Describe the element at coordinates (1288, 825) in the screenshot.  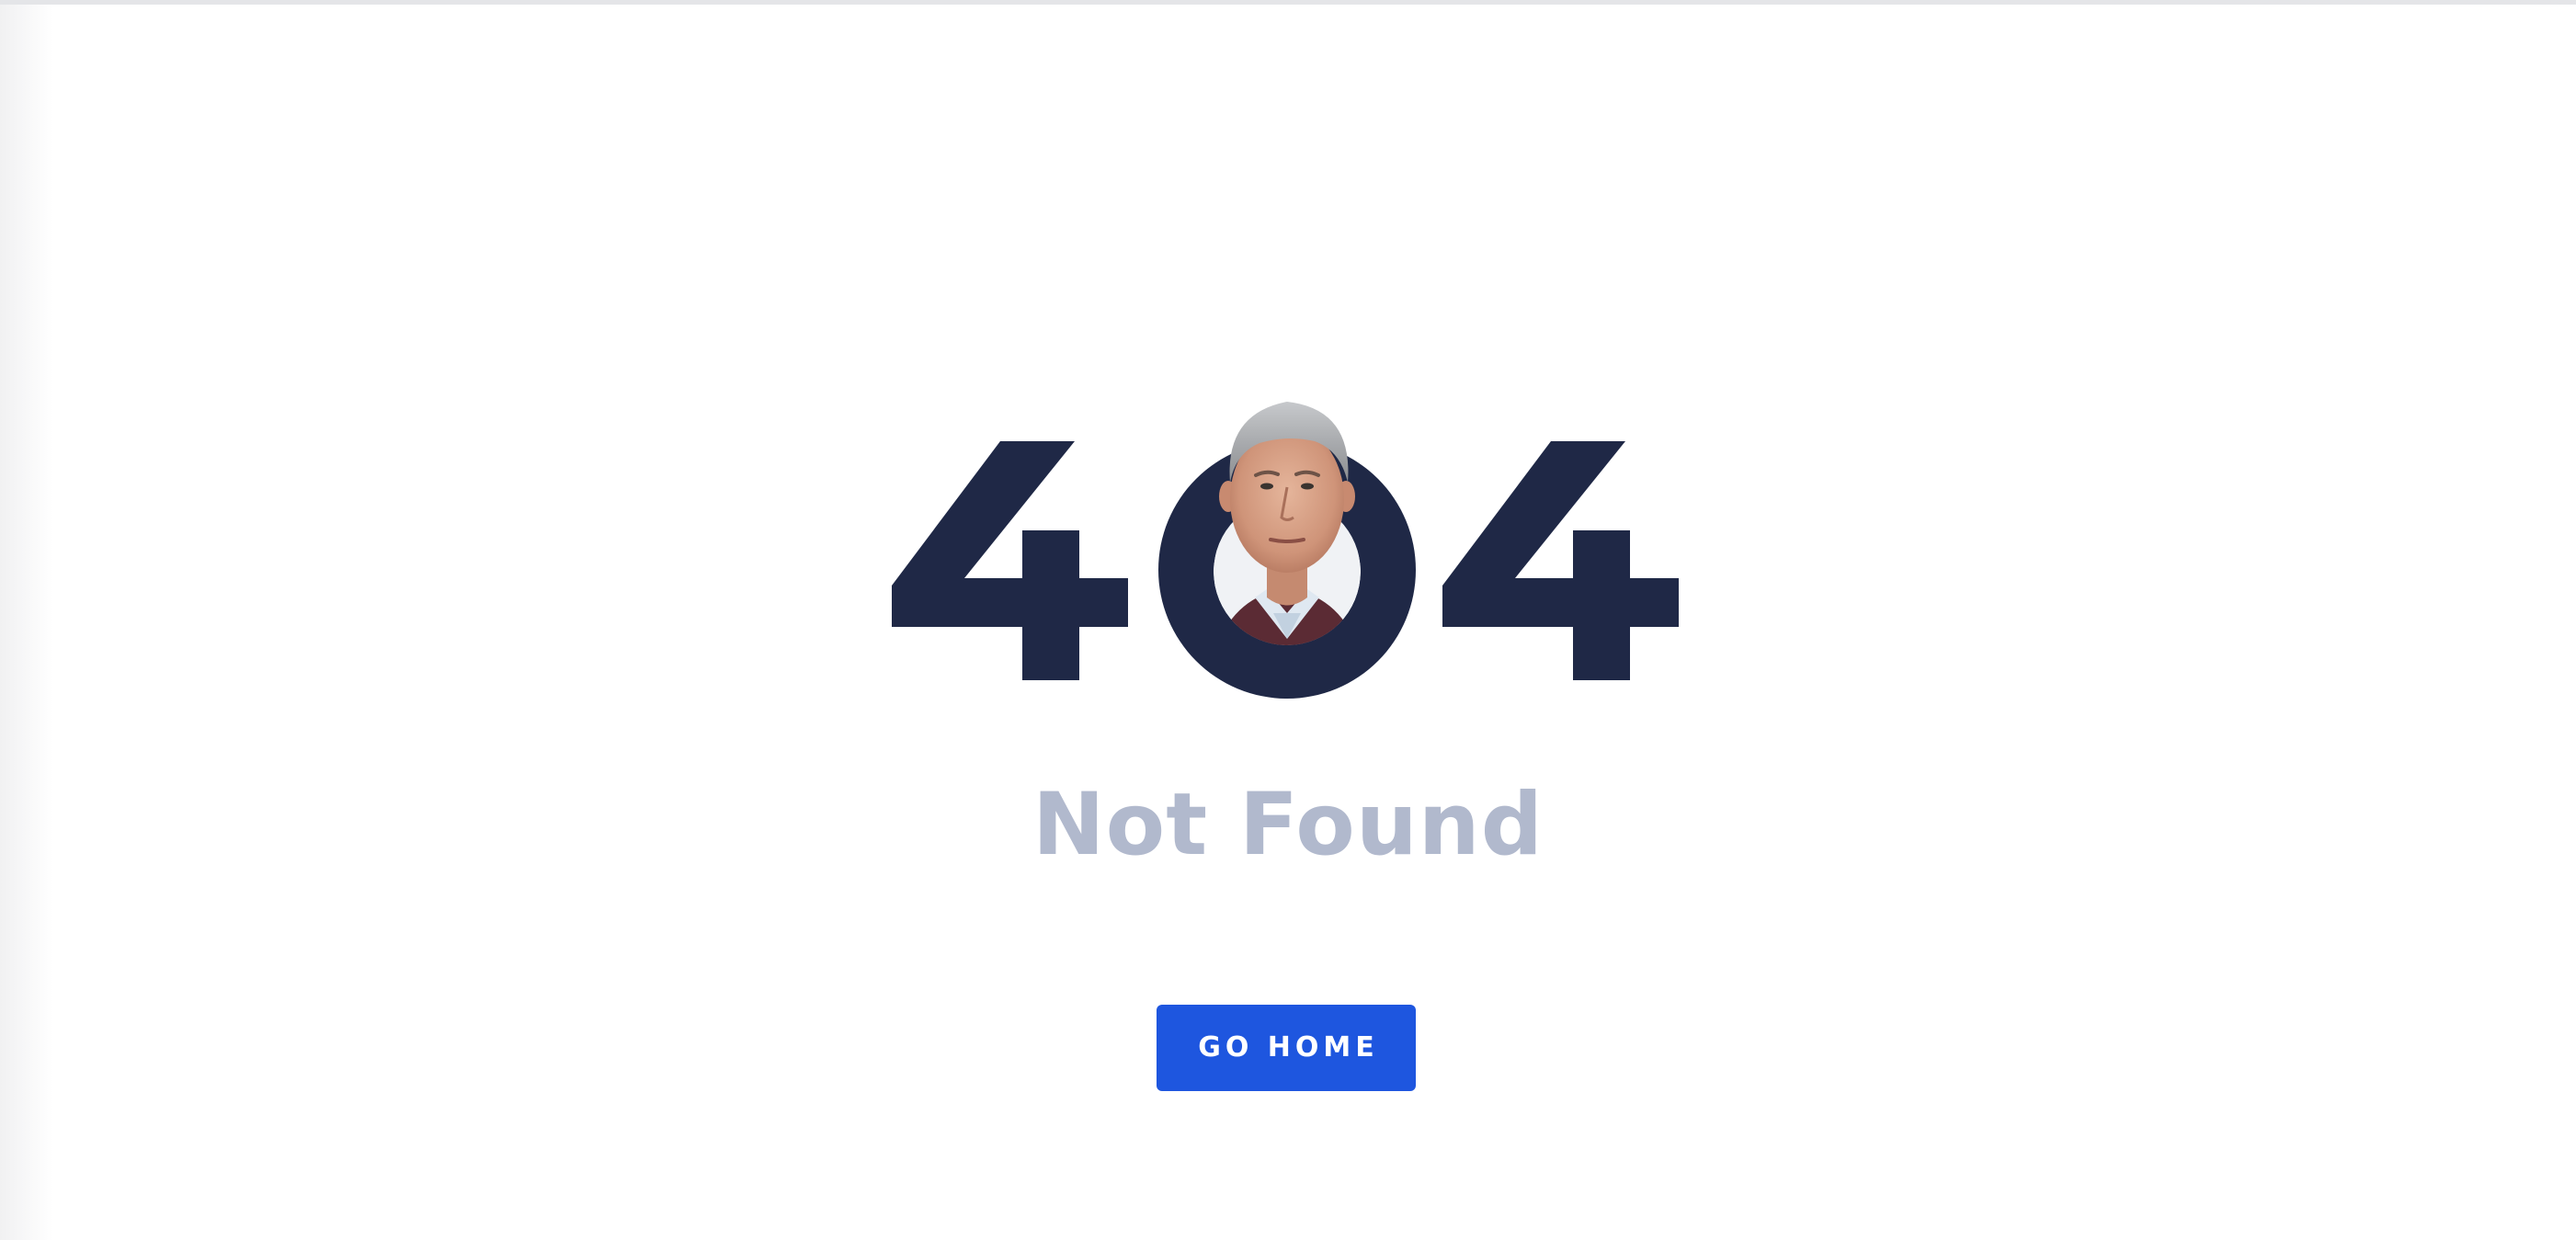
I see `error-message: Not Found` at that location.